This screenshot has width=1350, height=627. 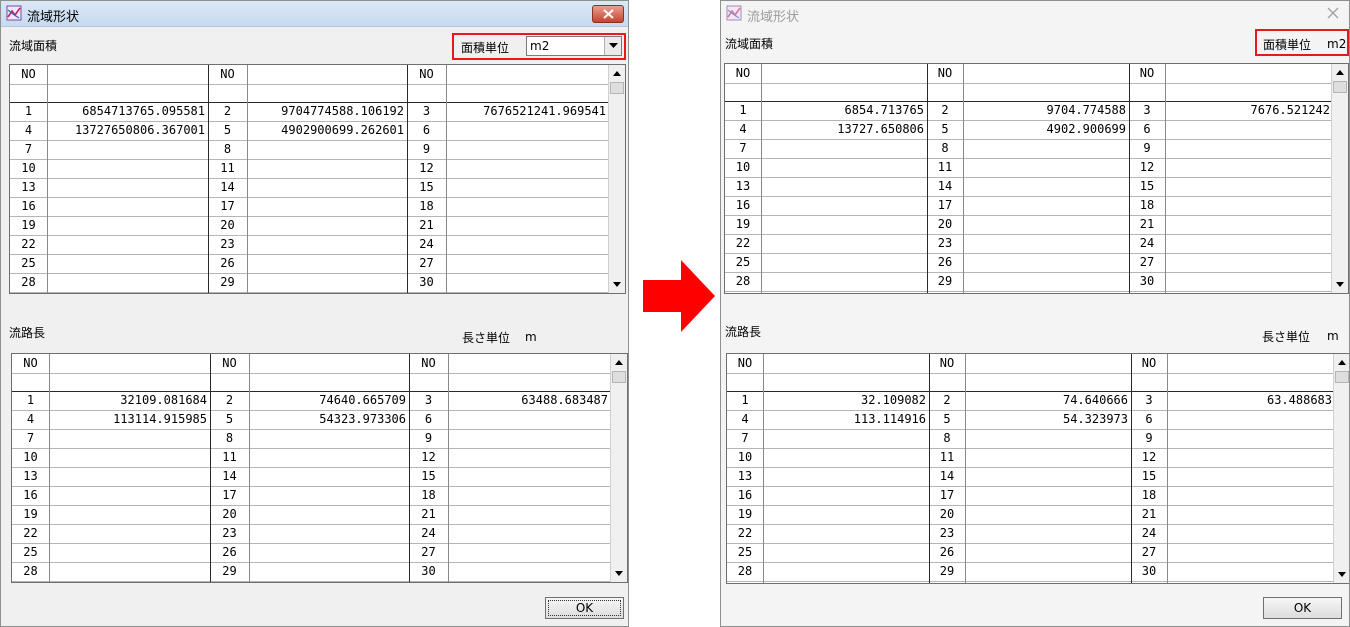 What do you see at coordinates (1046, 110) in the screenshot?
I see `table-cell-value: 9704.774588` at bounding box center [1046, 110].